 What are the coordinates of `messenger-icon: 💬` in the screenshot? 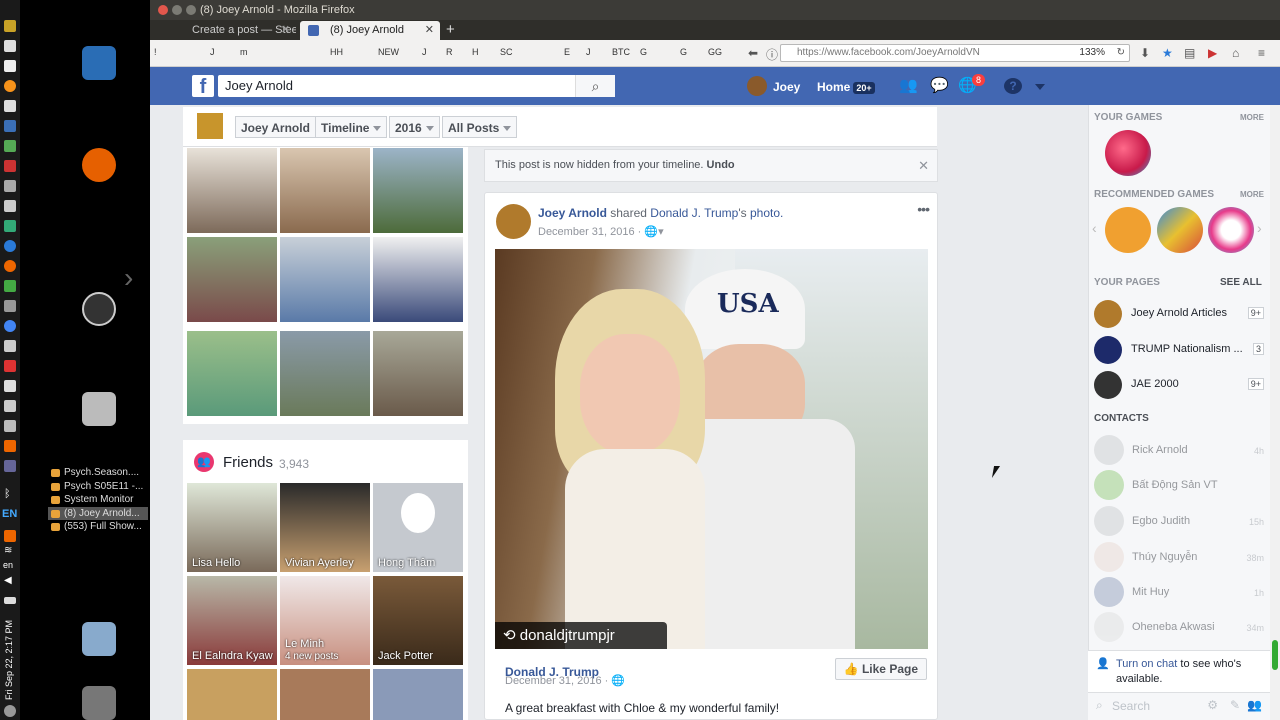 It's located at (939, 86).